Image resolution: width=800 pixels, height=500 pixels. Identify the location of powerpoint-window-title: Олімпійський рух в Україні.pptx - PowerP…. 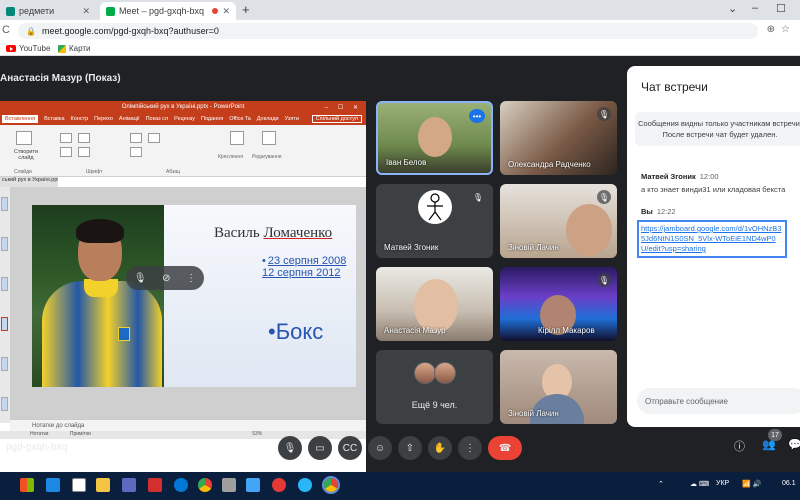
(183, 107).